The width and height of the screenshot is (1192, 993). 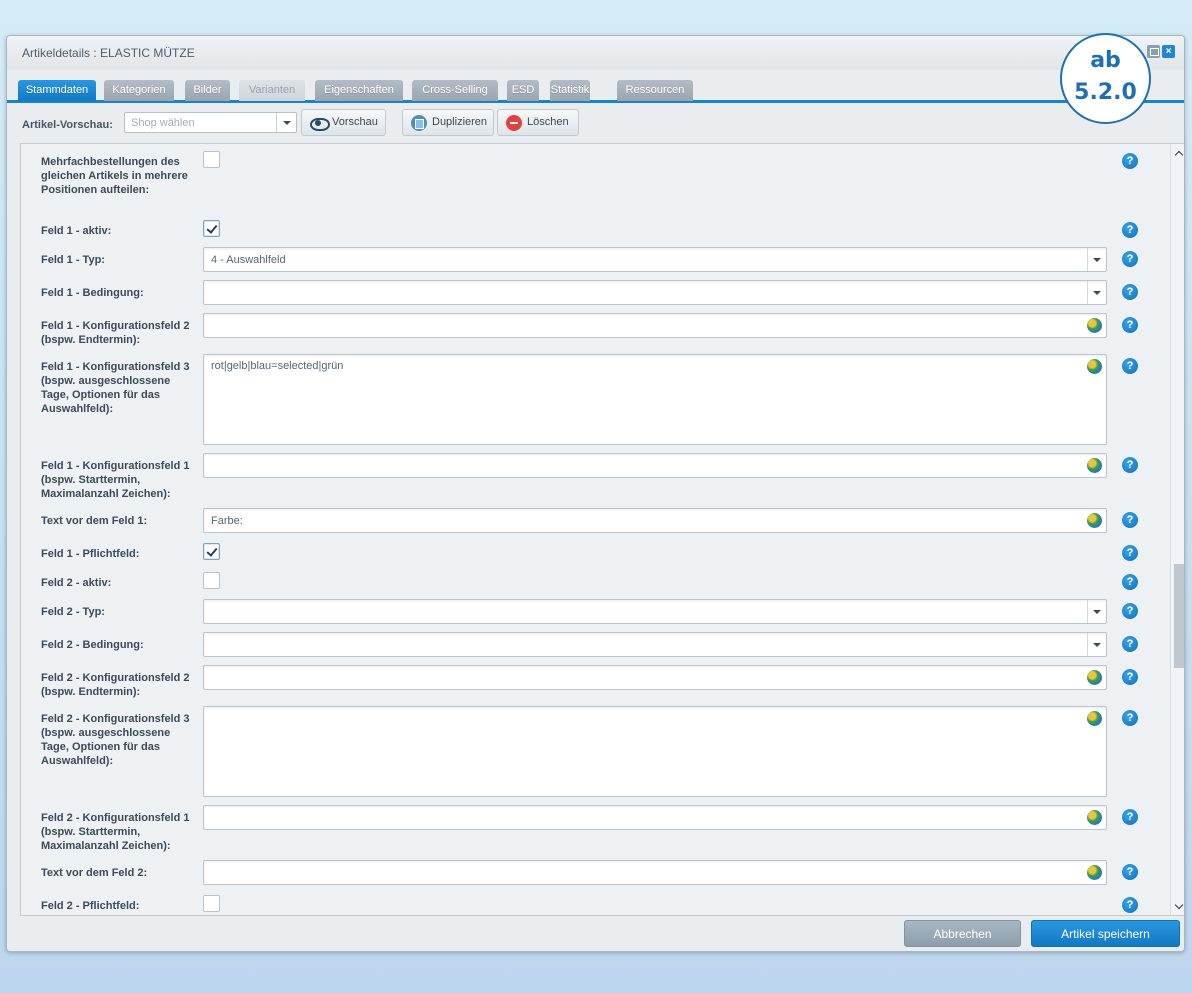 What do you see at coordinates (94, 521) in the screenshot?
I see `field-label: Text vor dem Feld 1:` at bounding box center [94, 521].